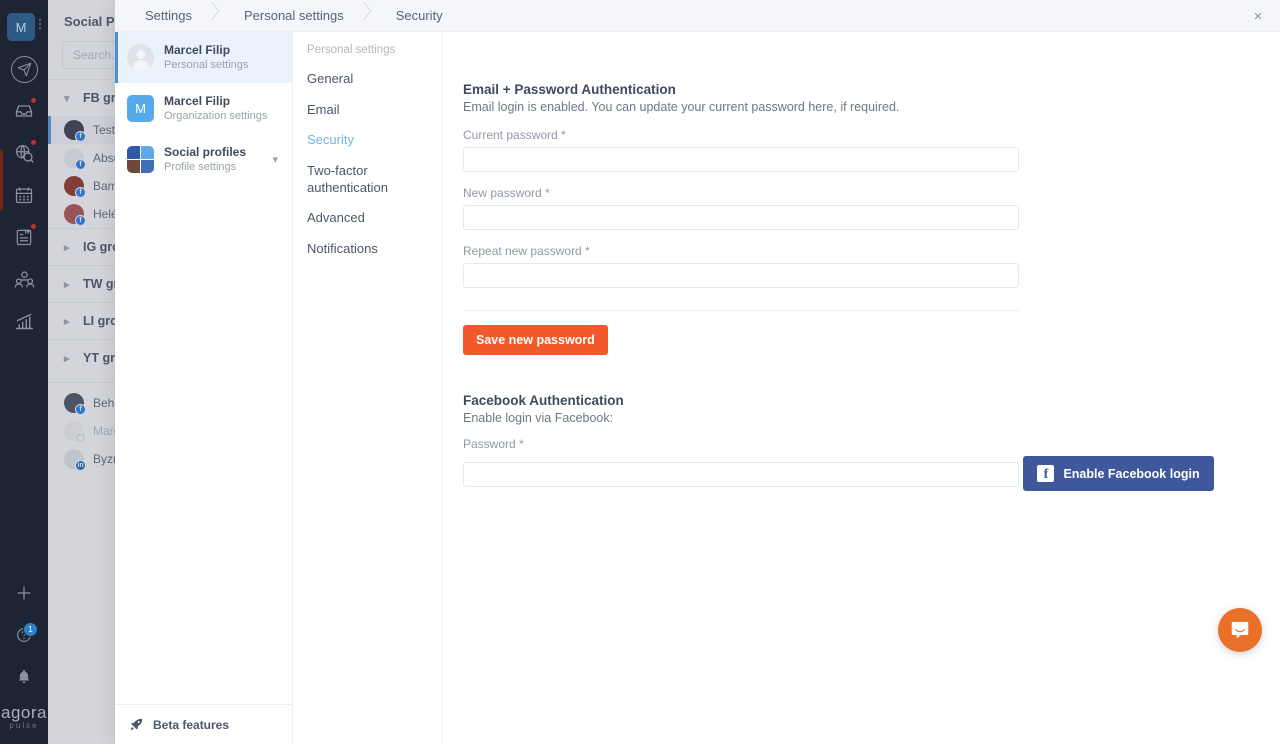 This screenshot has width=1280, height=744. I want to click on calendar-icon, so click(24, 195).